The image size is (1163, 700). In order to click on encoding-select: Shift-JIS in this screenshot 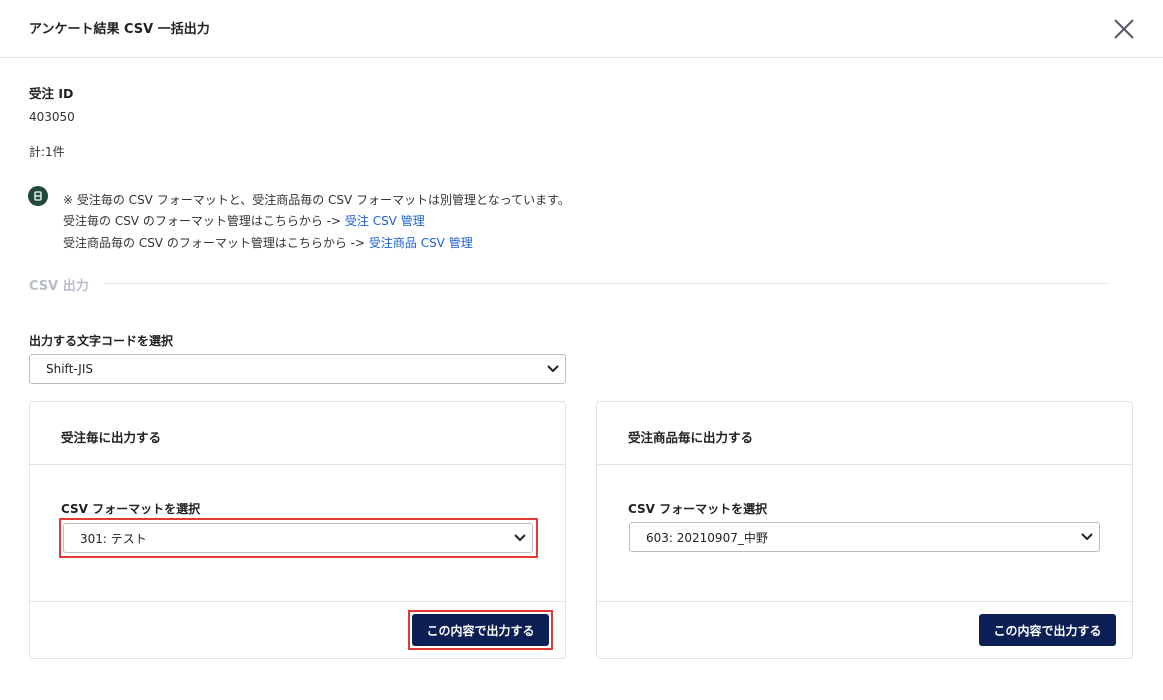, I will do `click(297, 369)`.